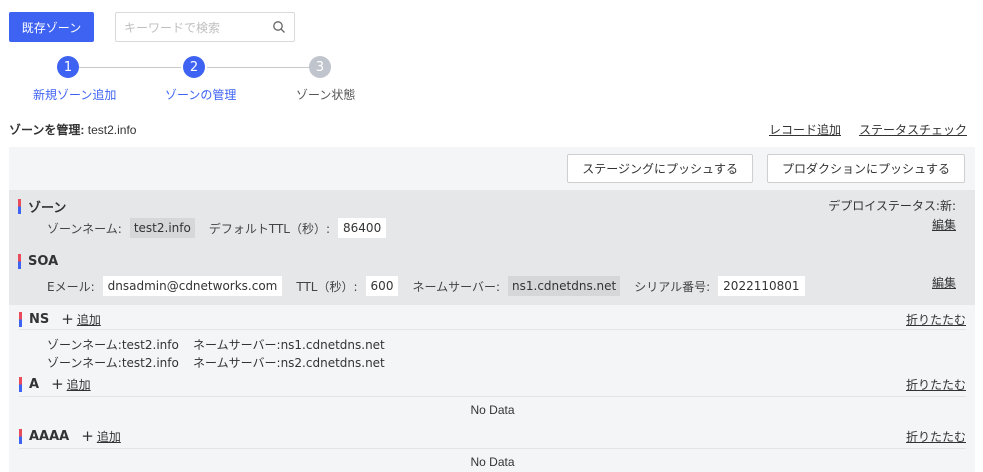 Image resolution: width=983 pixels, height=472 pixels. What do you see at coordinates (660, 168) in the screenshot?
I see `push-staging-button: ステージングにプッシュする` at bounding box center [660, 168].